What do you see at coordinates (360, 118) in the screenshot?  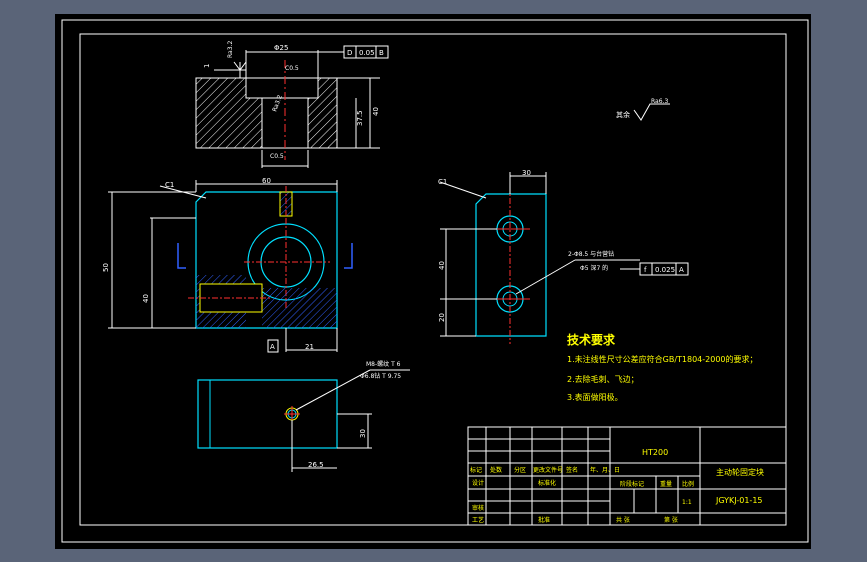 I see `dim-height-375: 37.5` at bounding box center [360, 118].